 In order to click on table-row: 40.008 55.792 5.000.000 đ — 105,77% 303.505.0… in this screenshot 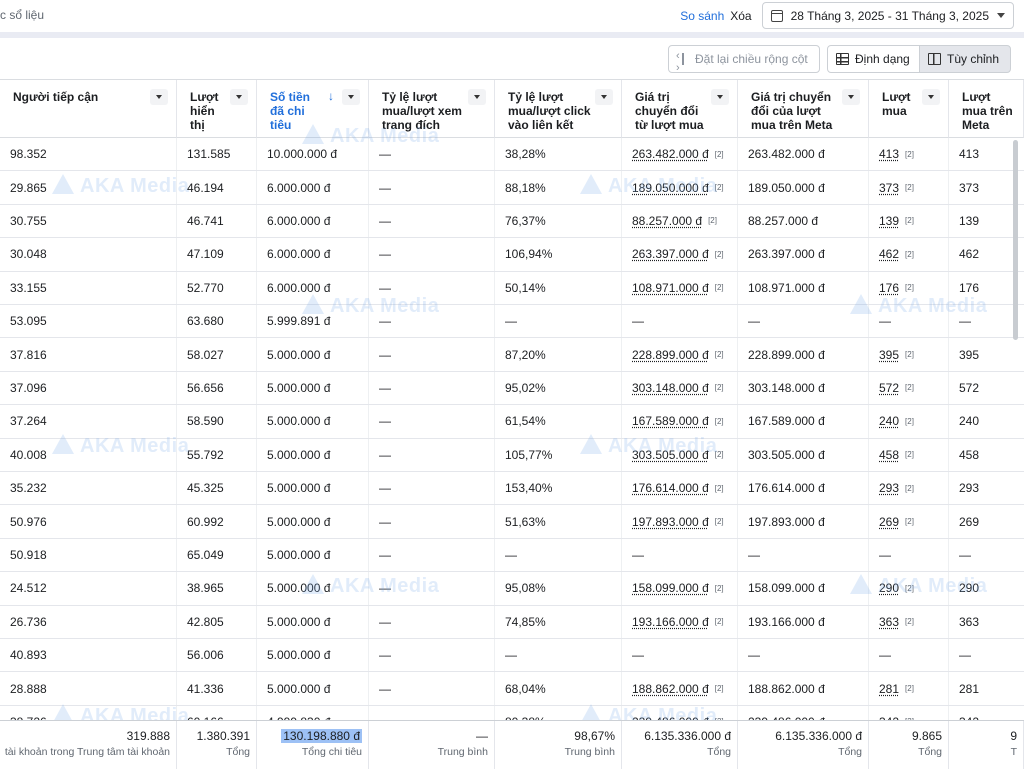, I will do `click(512, 455)`.